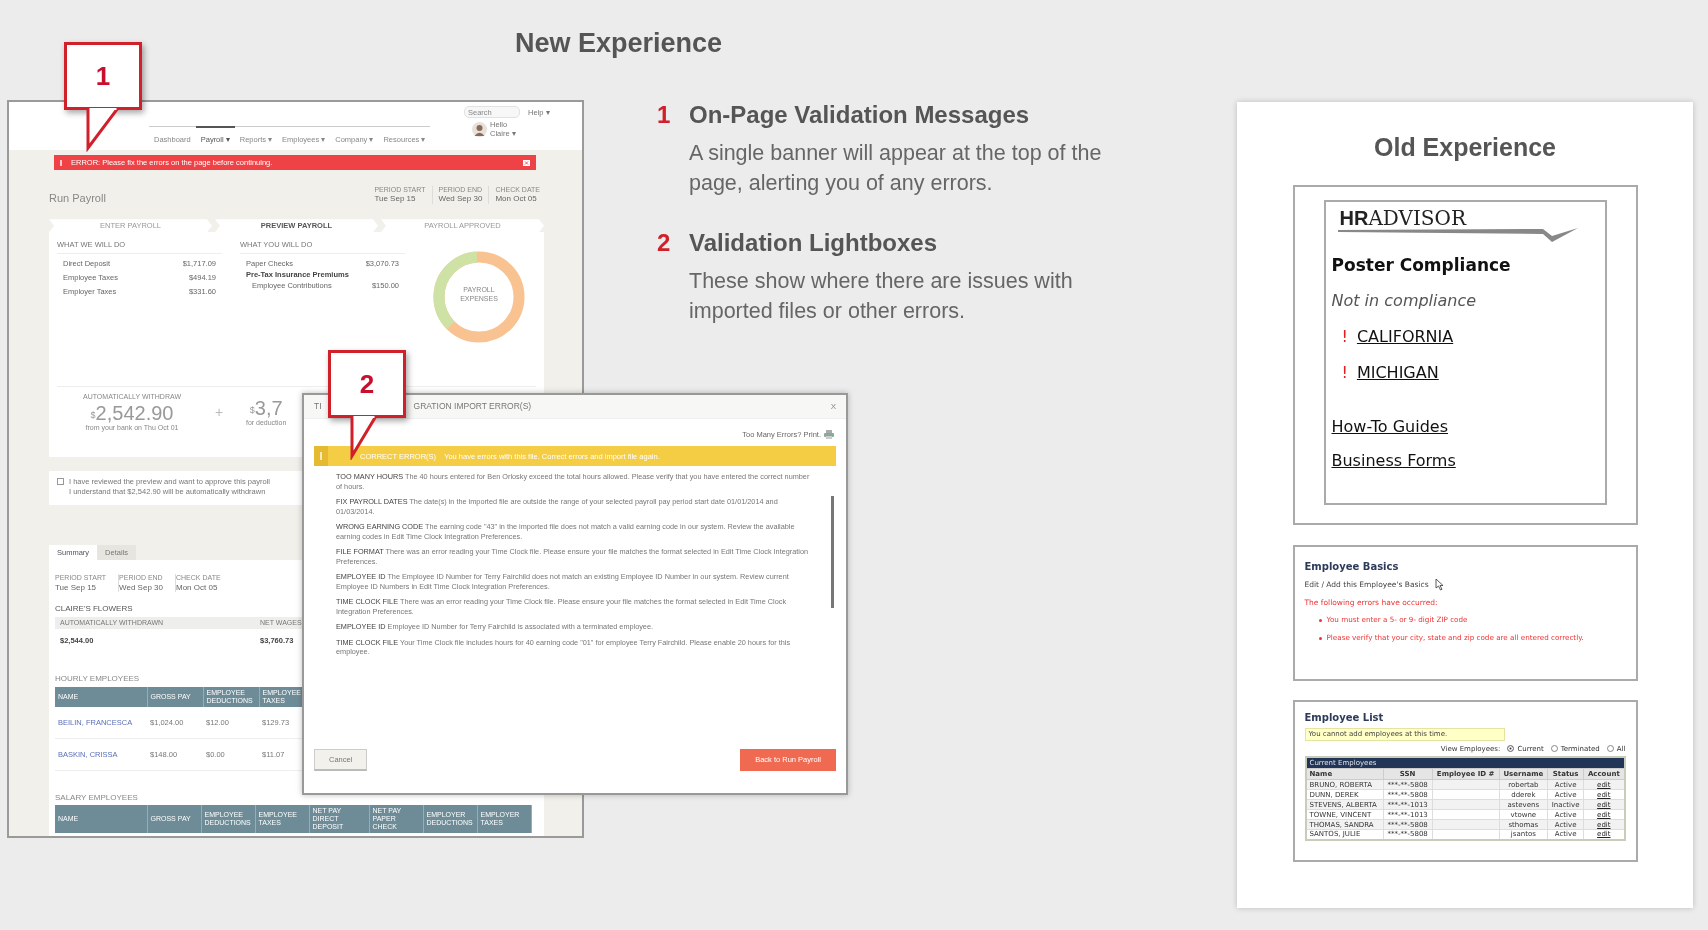 This screenshot has width=1708, height=930. What do you see at coordinates (96, 797) in the screenshot?
I see `section-title: SALARY EMPLOYEES` at bounding box center [96, 797].